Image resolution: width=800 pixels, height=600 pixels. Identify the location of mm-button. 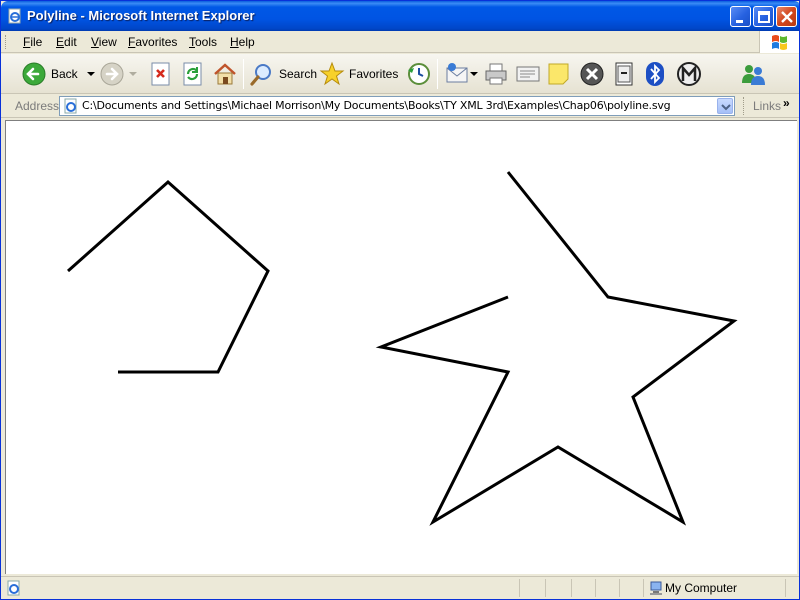
(689, 74).